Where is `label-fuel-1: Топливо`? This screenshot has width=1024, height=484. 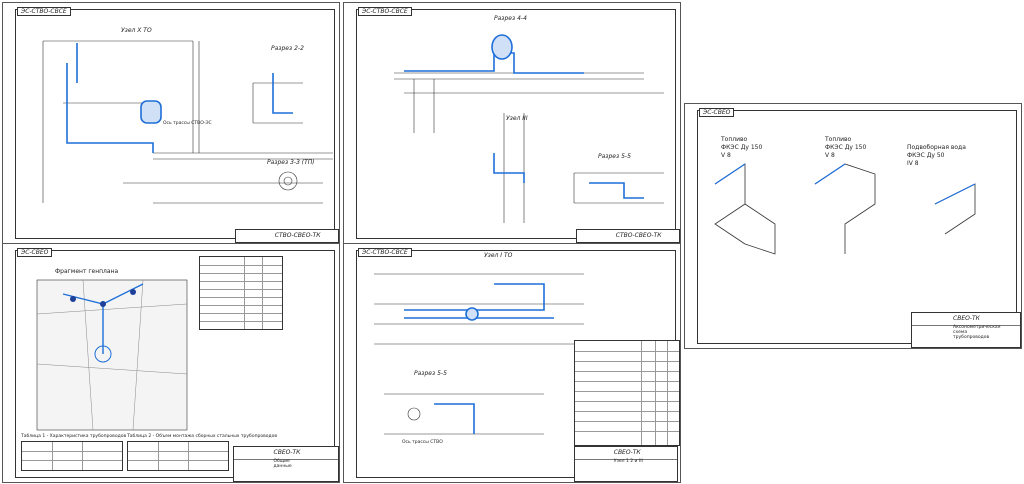 label-fuel-1: Топливо is located at coordinates (734, 139).